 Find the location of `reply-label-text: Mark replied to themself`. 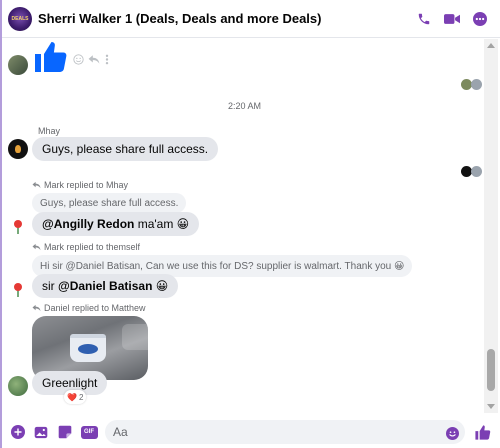

reply-label-text: Mark replied to themself is located at coordinates (92, 247).